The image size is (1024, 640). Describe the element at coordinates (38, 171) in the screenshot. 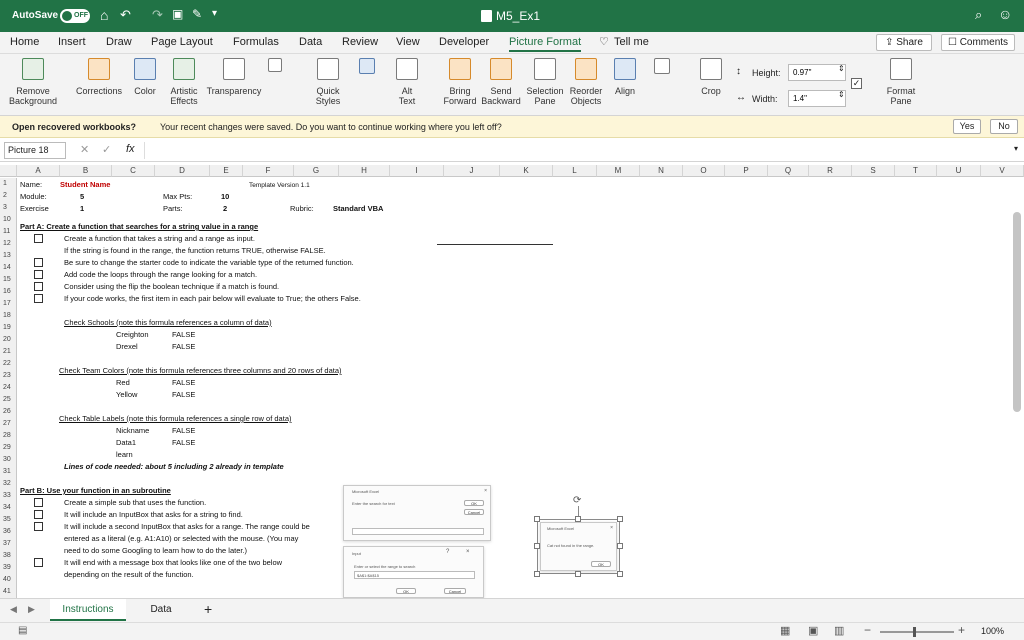

I see `column-header-a: A` at that location.